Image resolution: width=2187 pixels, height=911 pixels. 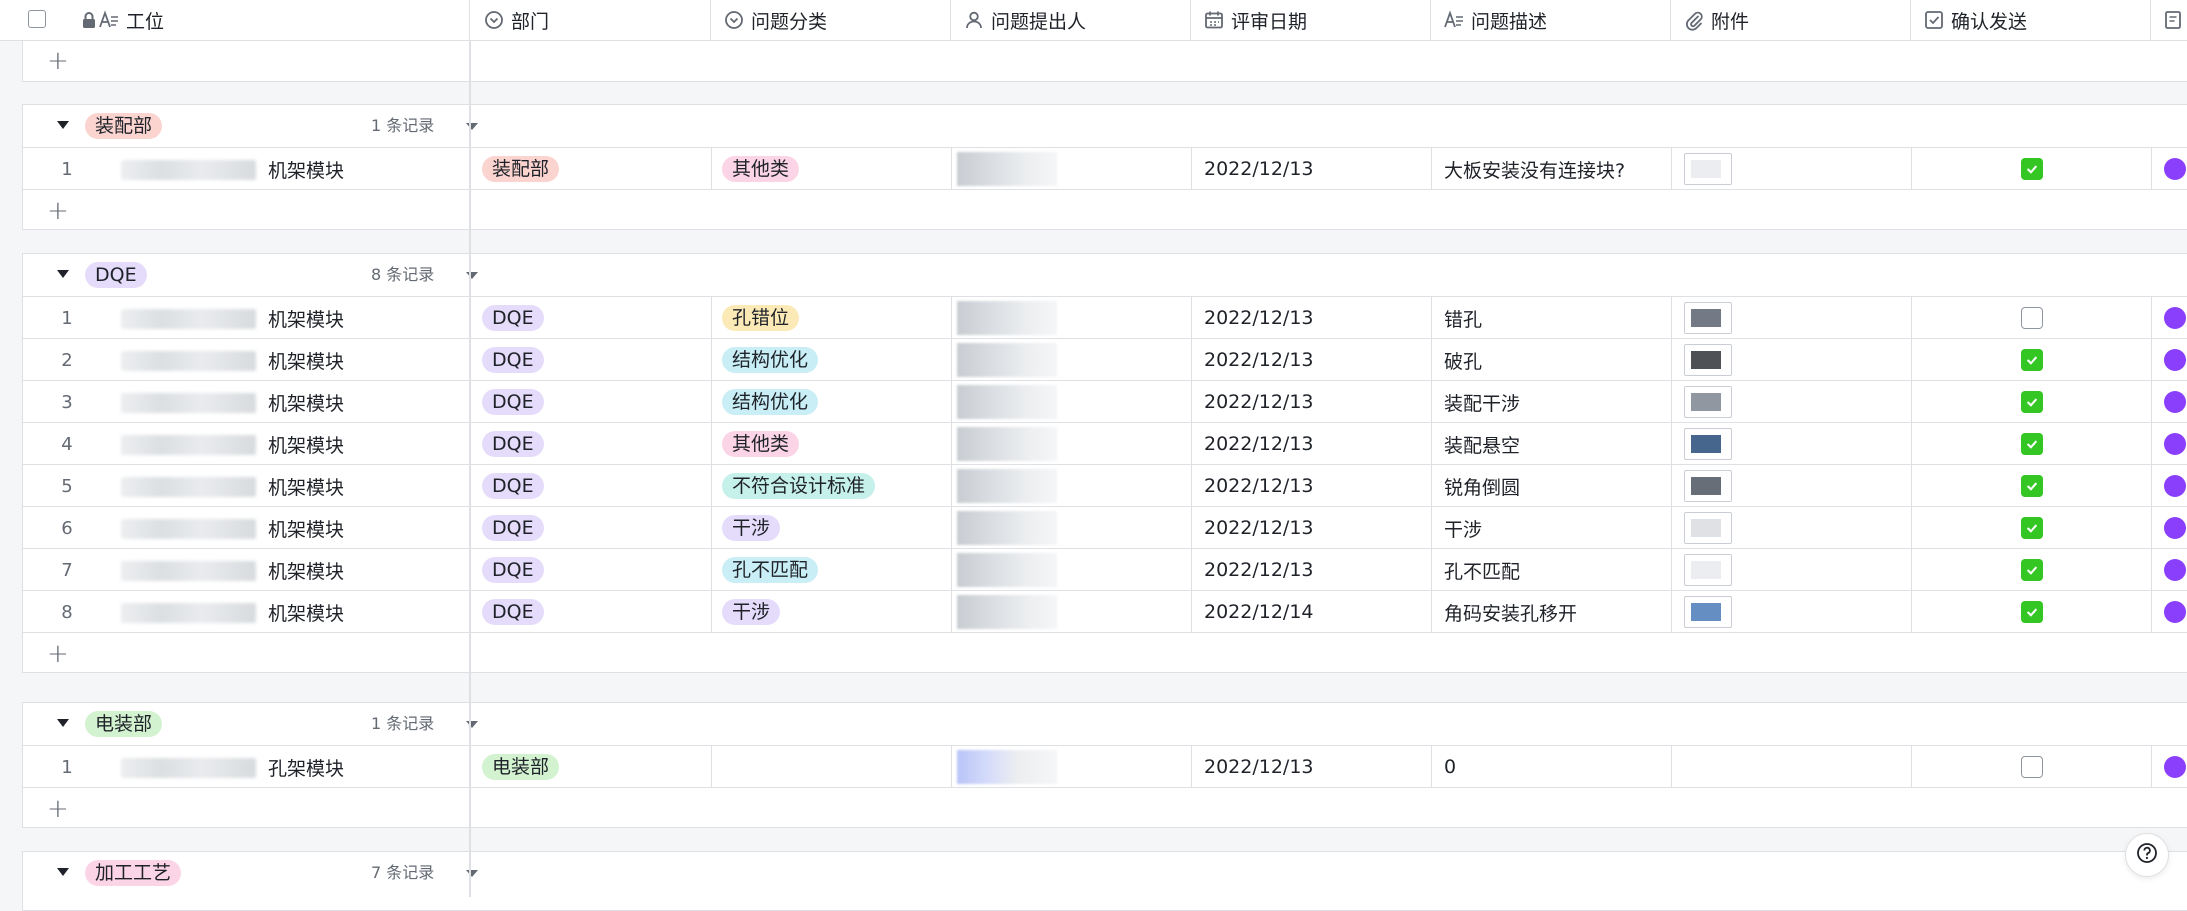 What do you see at coordinates (837, 318) in the screenshot?
I see `category-cell: 孔错位` at bounding box center [837, 318].